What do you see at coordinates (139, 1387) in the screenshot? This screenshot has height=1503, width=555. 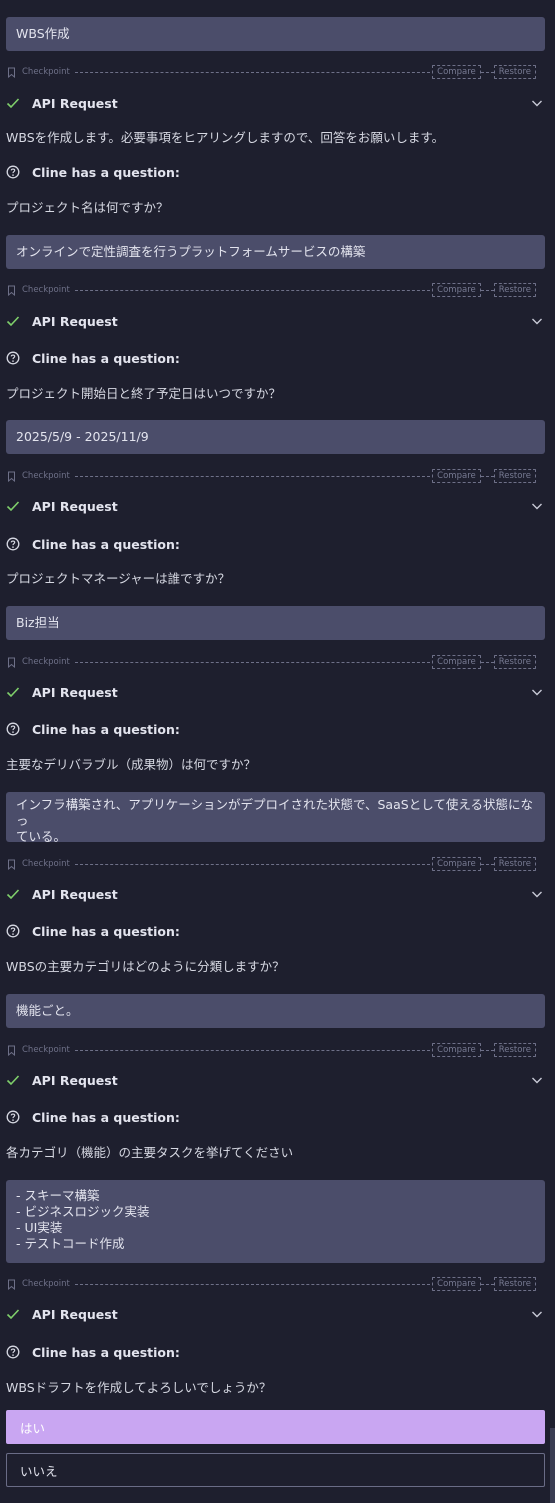 I see `question-text: WBSドラフトを作成してよろしいでしょうか？` at bounding box center [139, 1387].